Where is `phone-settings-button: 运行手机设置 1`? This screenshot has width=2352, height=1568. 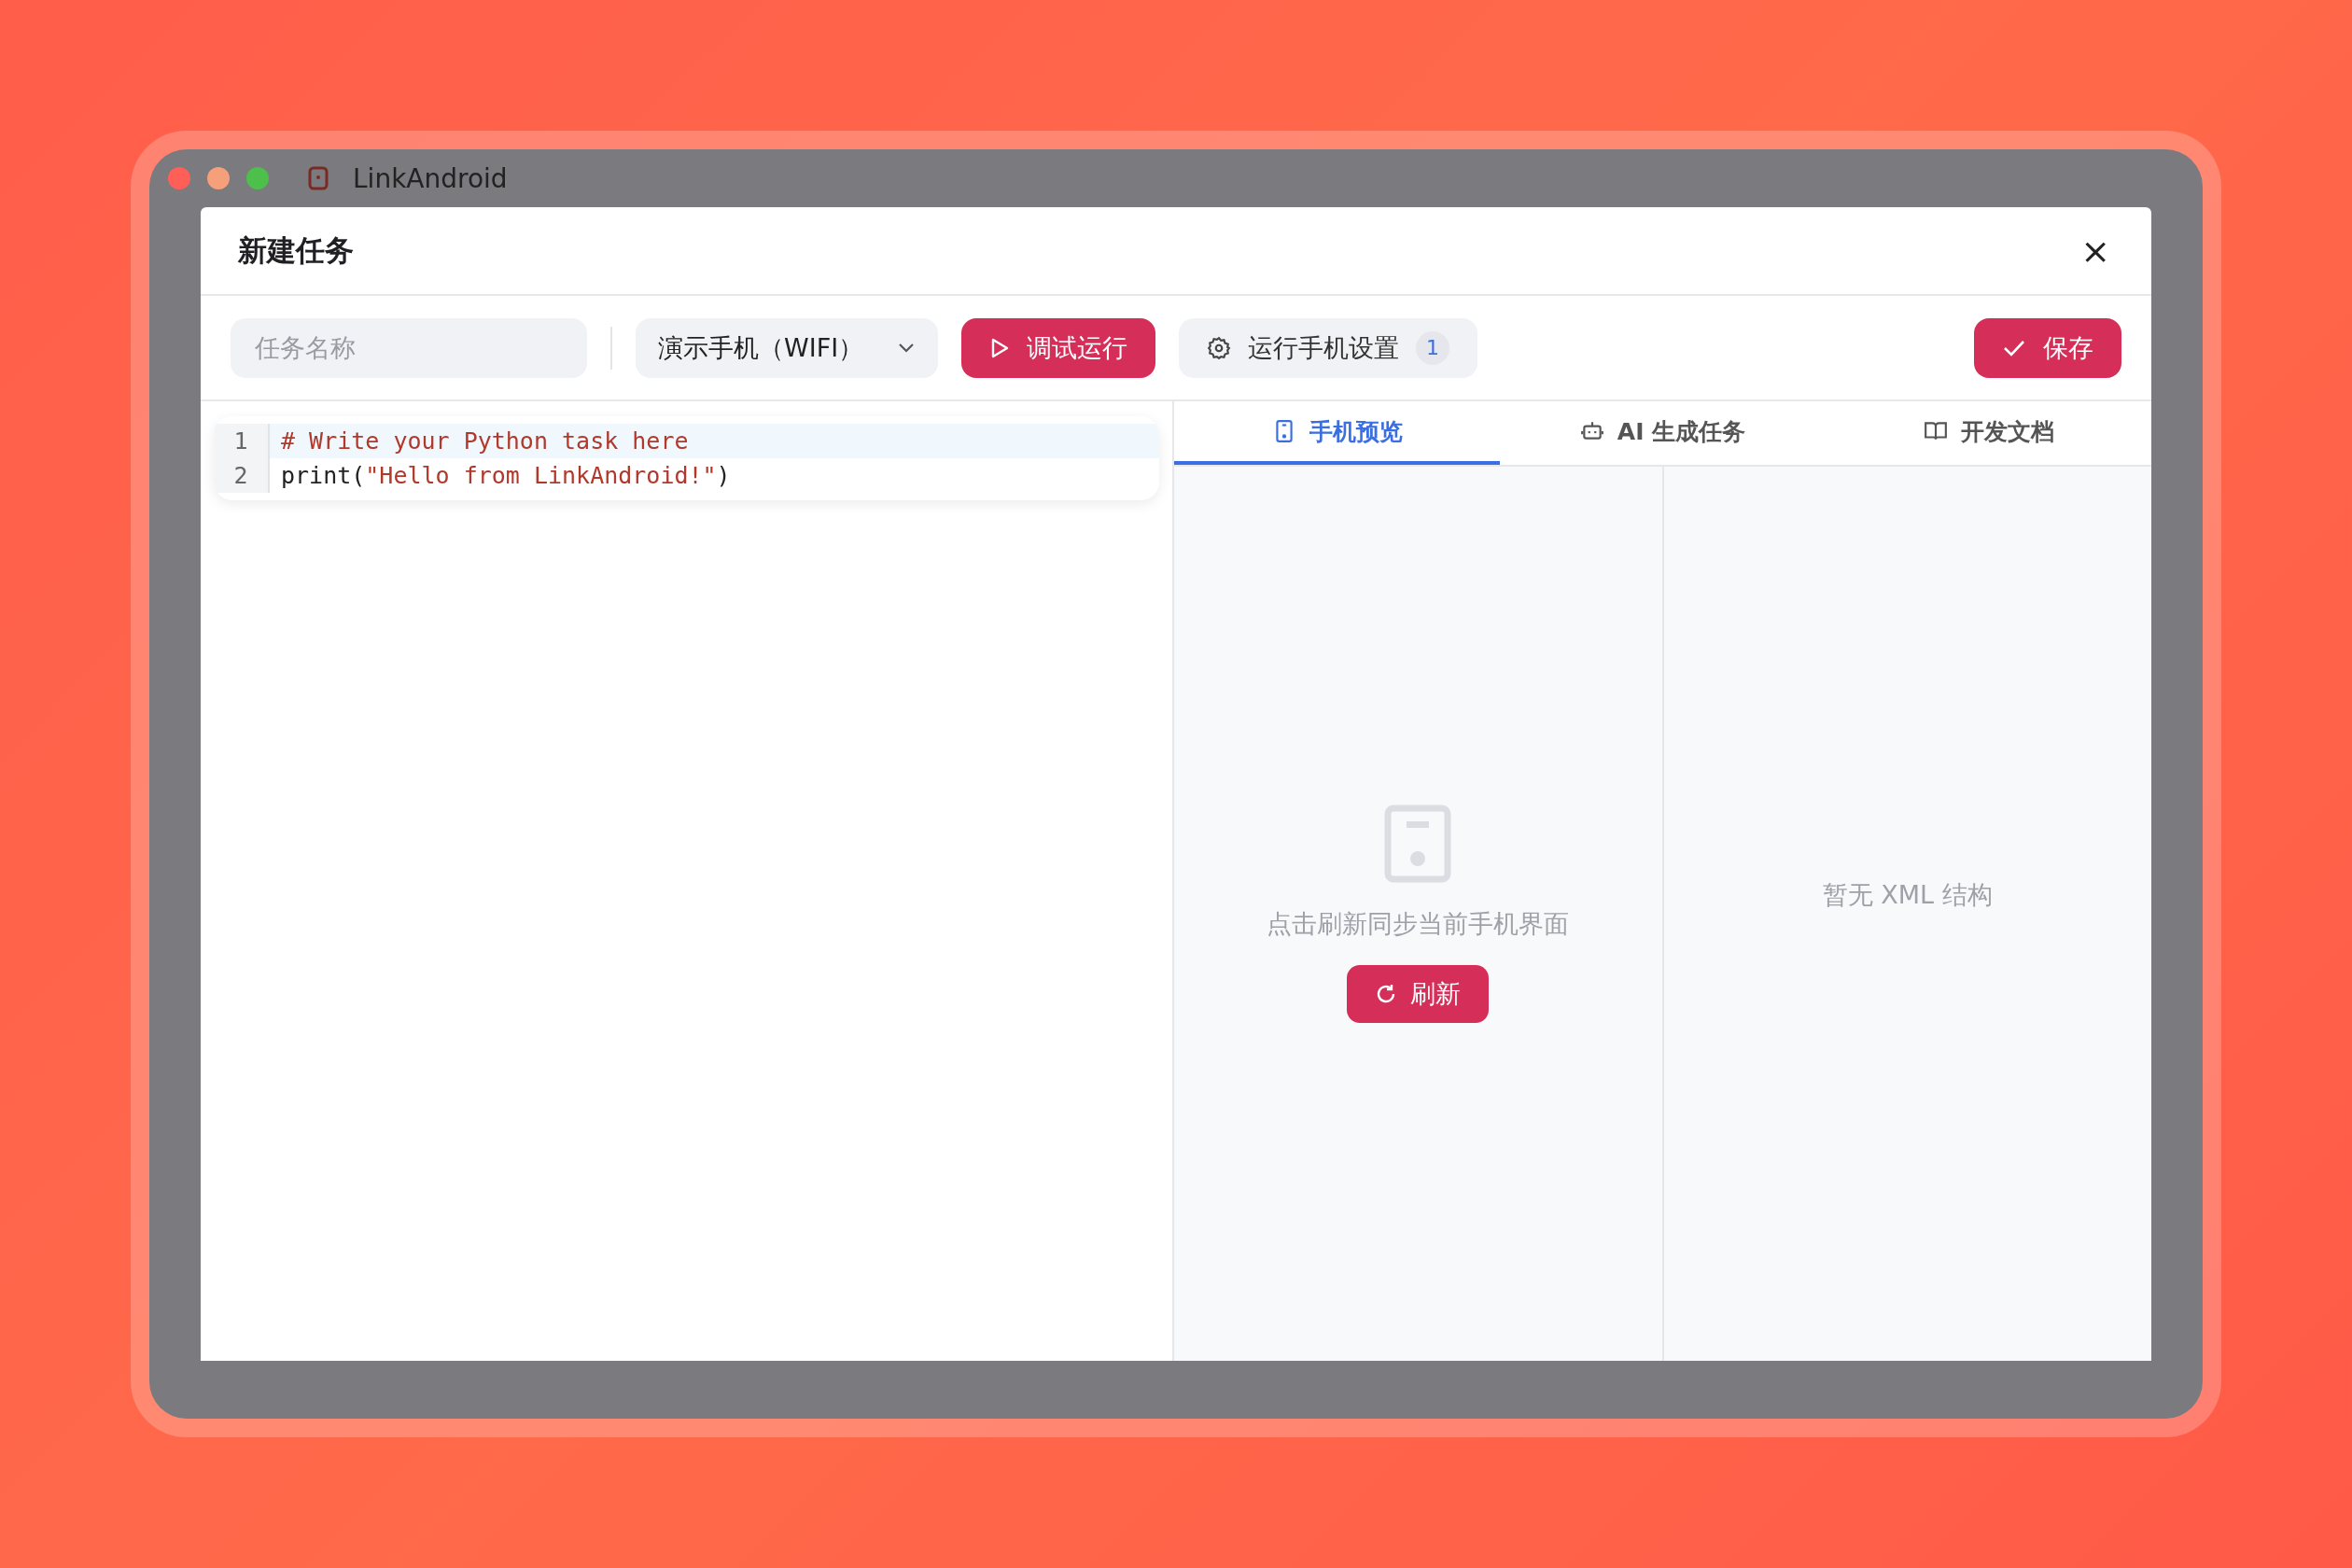
phone-settings-button: 运行手机设置 1 is located at coordinates (1328, 347).